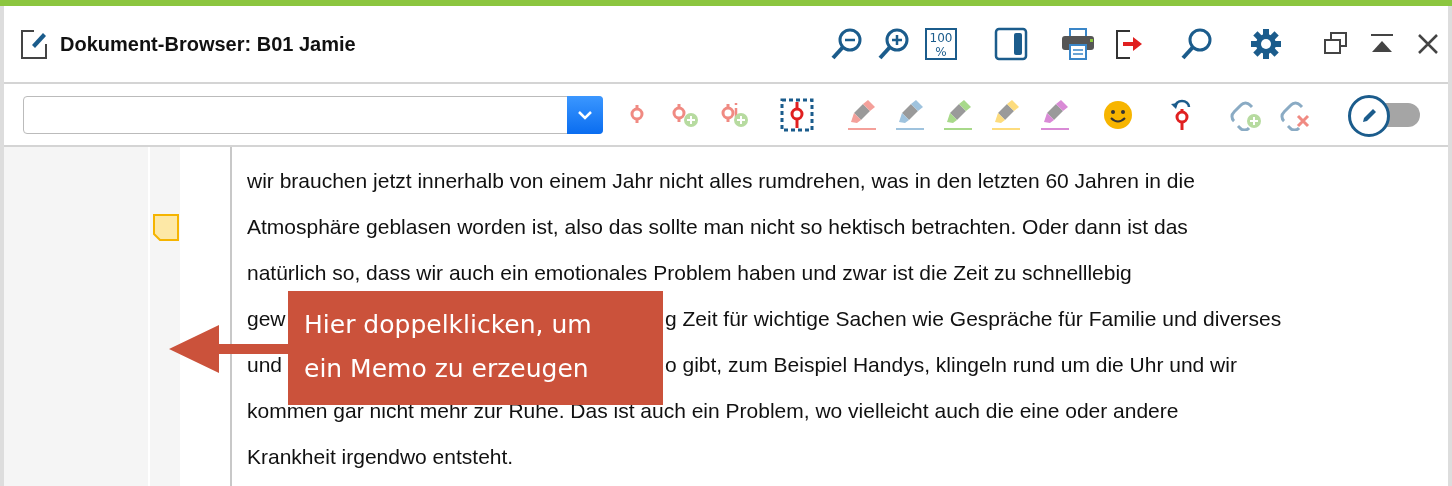 This screenshot has height=486, width=1452. Describe the element at coordinates (951, 365) in the screenshot. I see `document-text: o gibt, zum Beispiel Handys, klingeln rund um die Uhr und wir` at that location.